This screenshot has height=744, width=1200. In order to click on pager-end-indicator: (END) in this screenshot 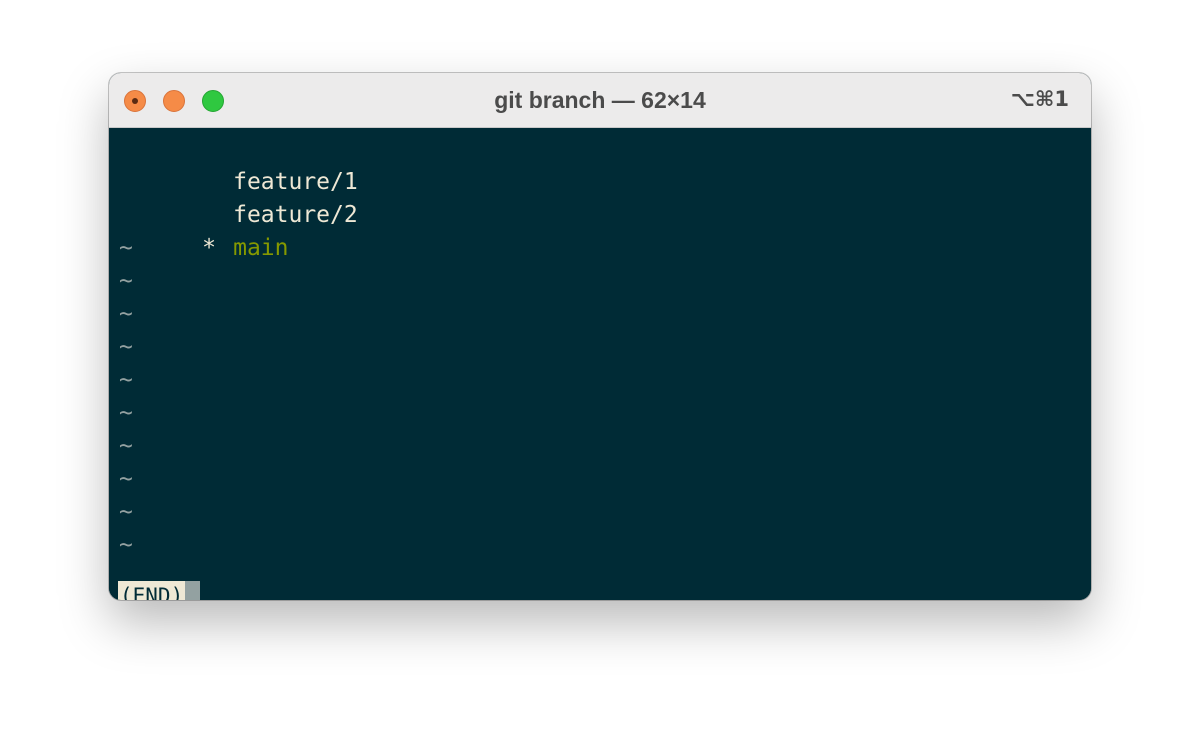, I will do `click(152, 590)`.